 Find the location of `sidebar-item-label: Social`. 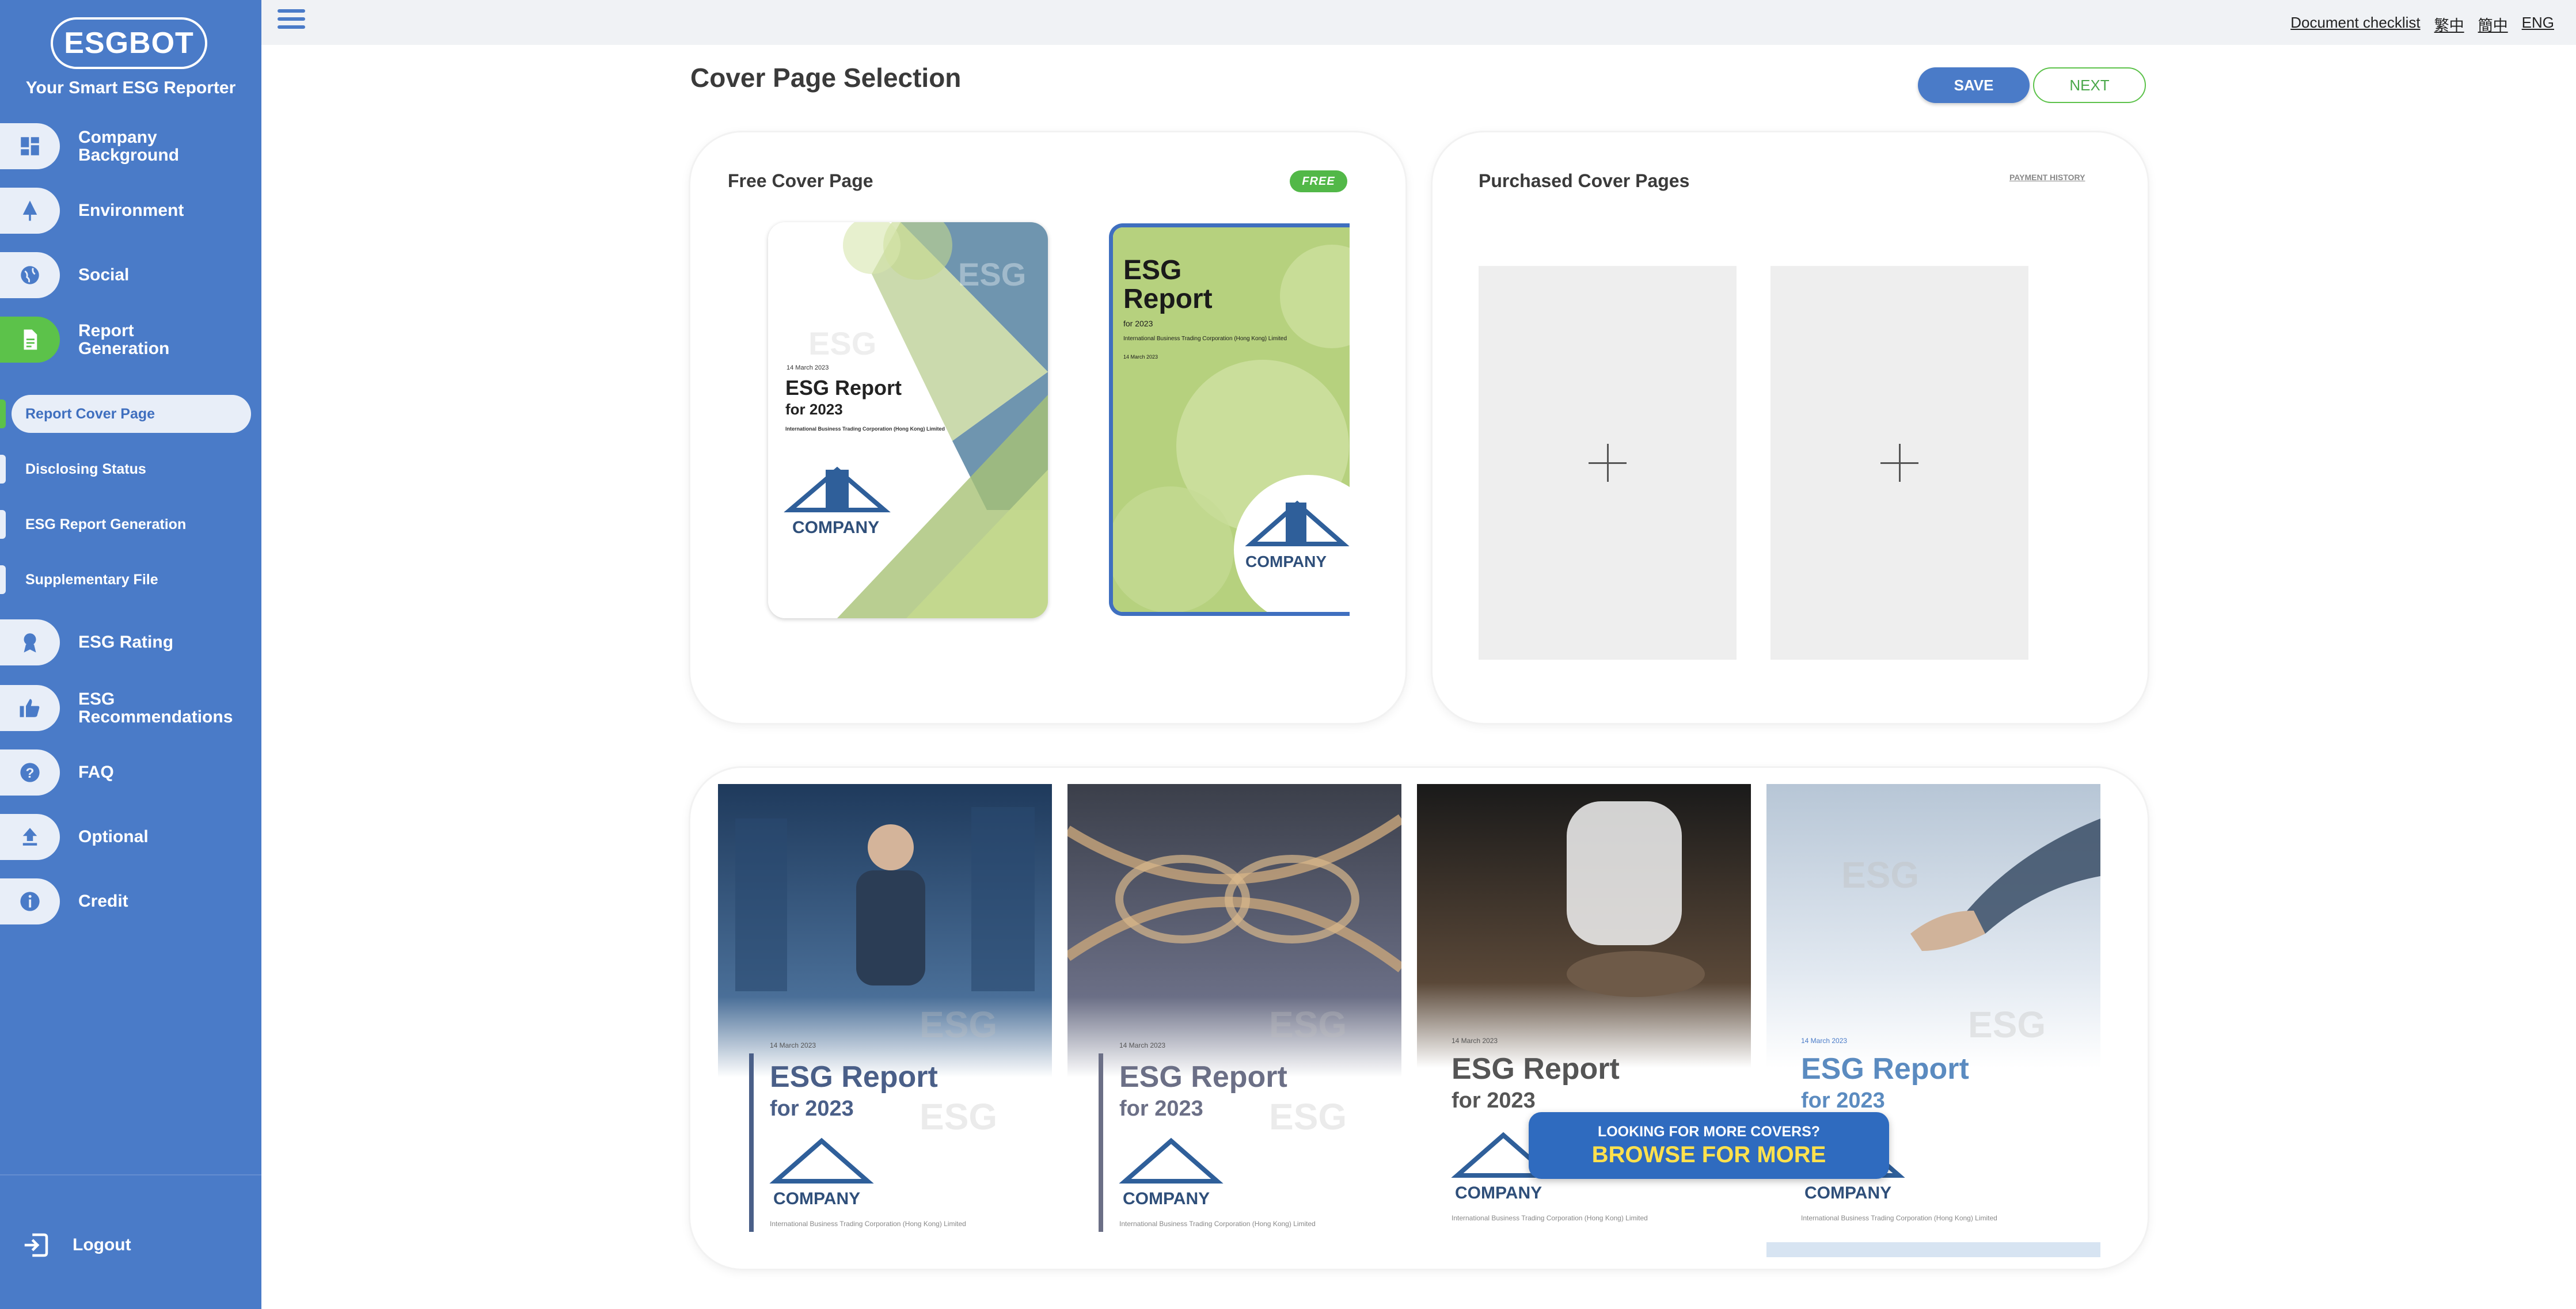

sidebar-item-label: Social is located at coordinates (104, 275).